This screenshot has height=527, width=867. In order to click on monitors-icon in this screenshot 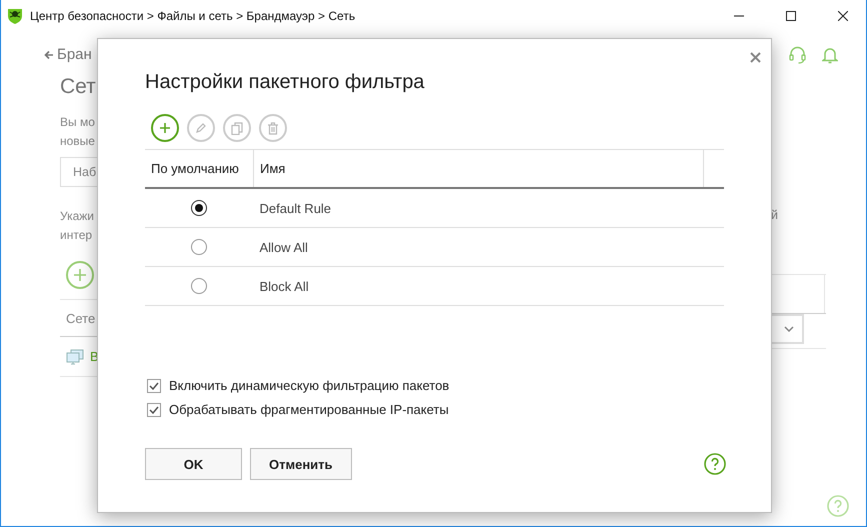, I will do `click(75, 356)`.